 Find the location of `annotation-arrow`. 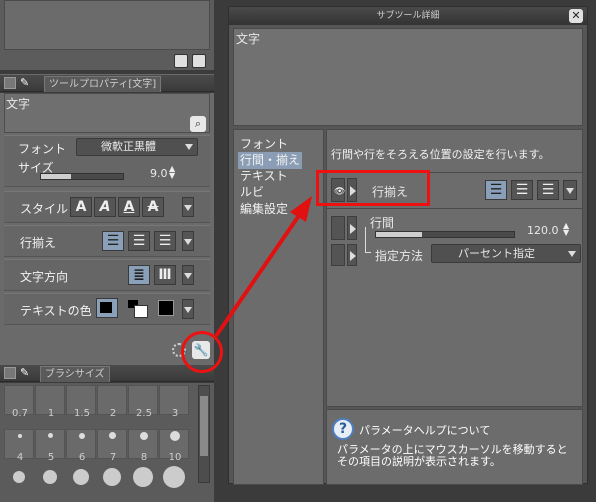

annotation-arrow is located at coordinates (263, 267).